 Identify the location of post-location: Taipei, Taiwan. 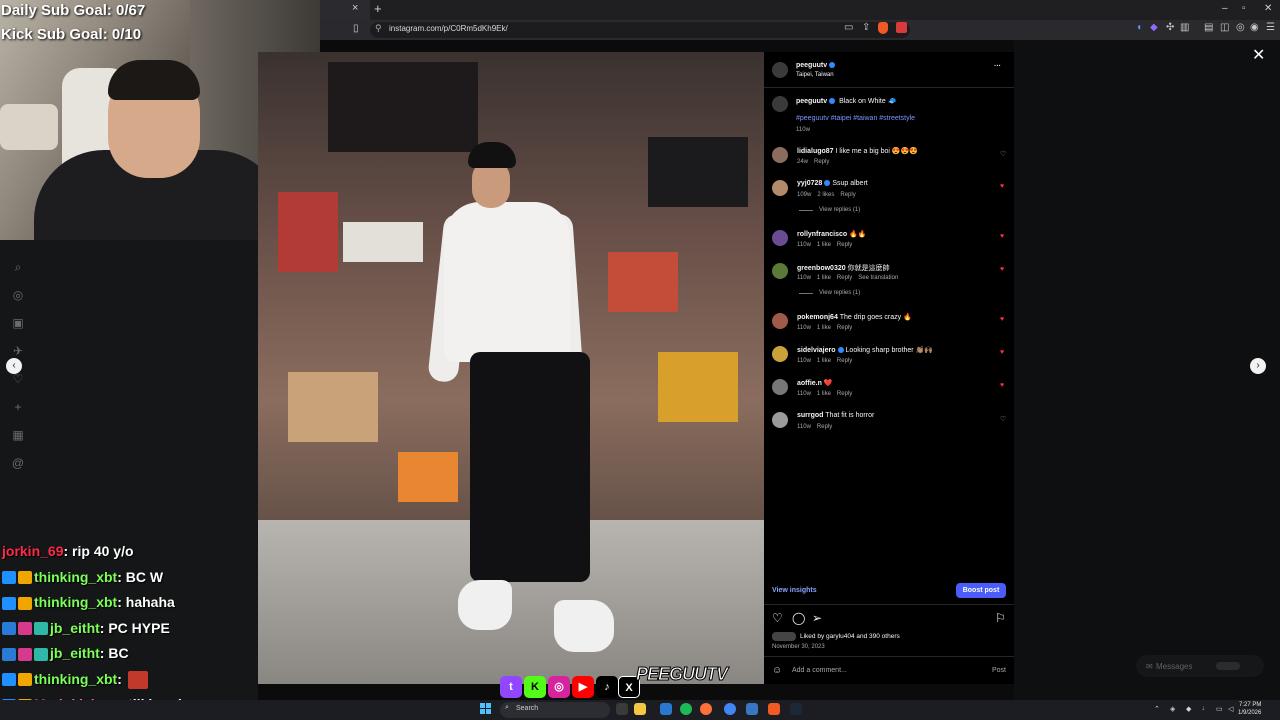
(815, 75).